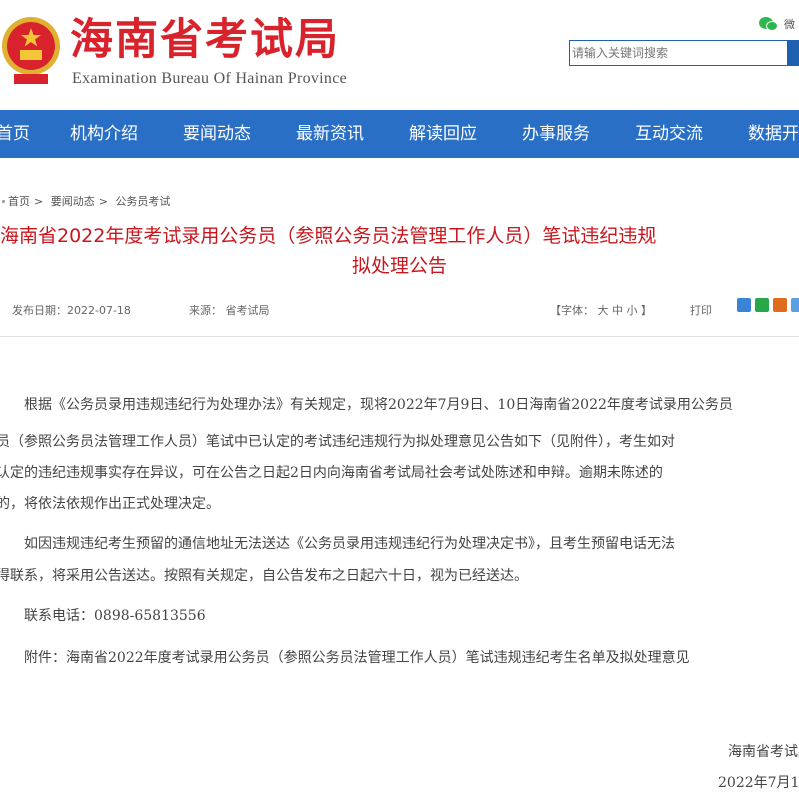  I want to click on body-line: 得联系，将采用公告送达。按照有关规定，自公告发布之日起六十日，视为已经送达。, so click(264, 576).